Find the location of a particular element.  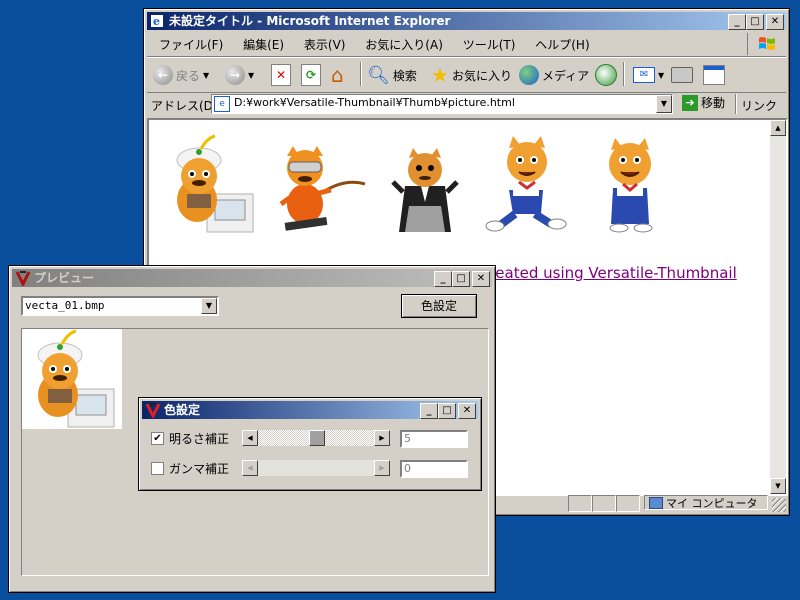

stop-button: ✕ is located at coordinates (281, 75).